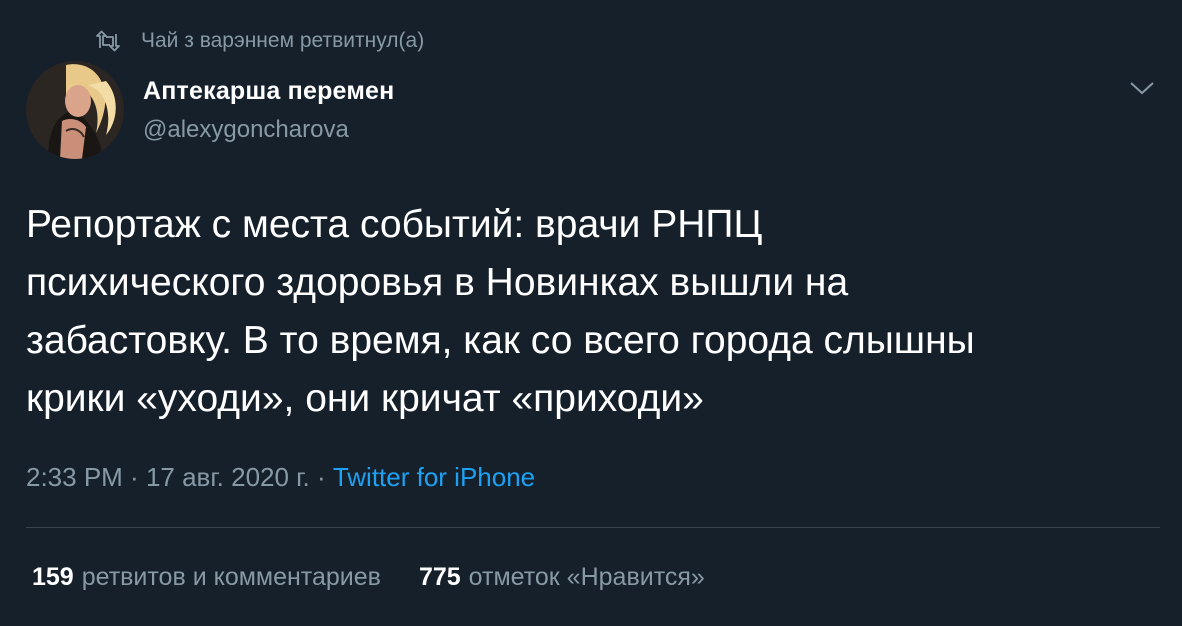  I want to click on likes-count: 775, so click(439, 577).